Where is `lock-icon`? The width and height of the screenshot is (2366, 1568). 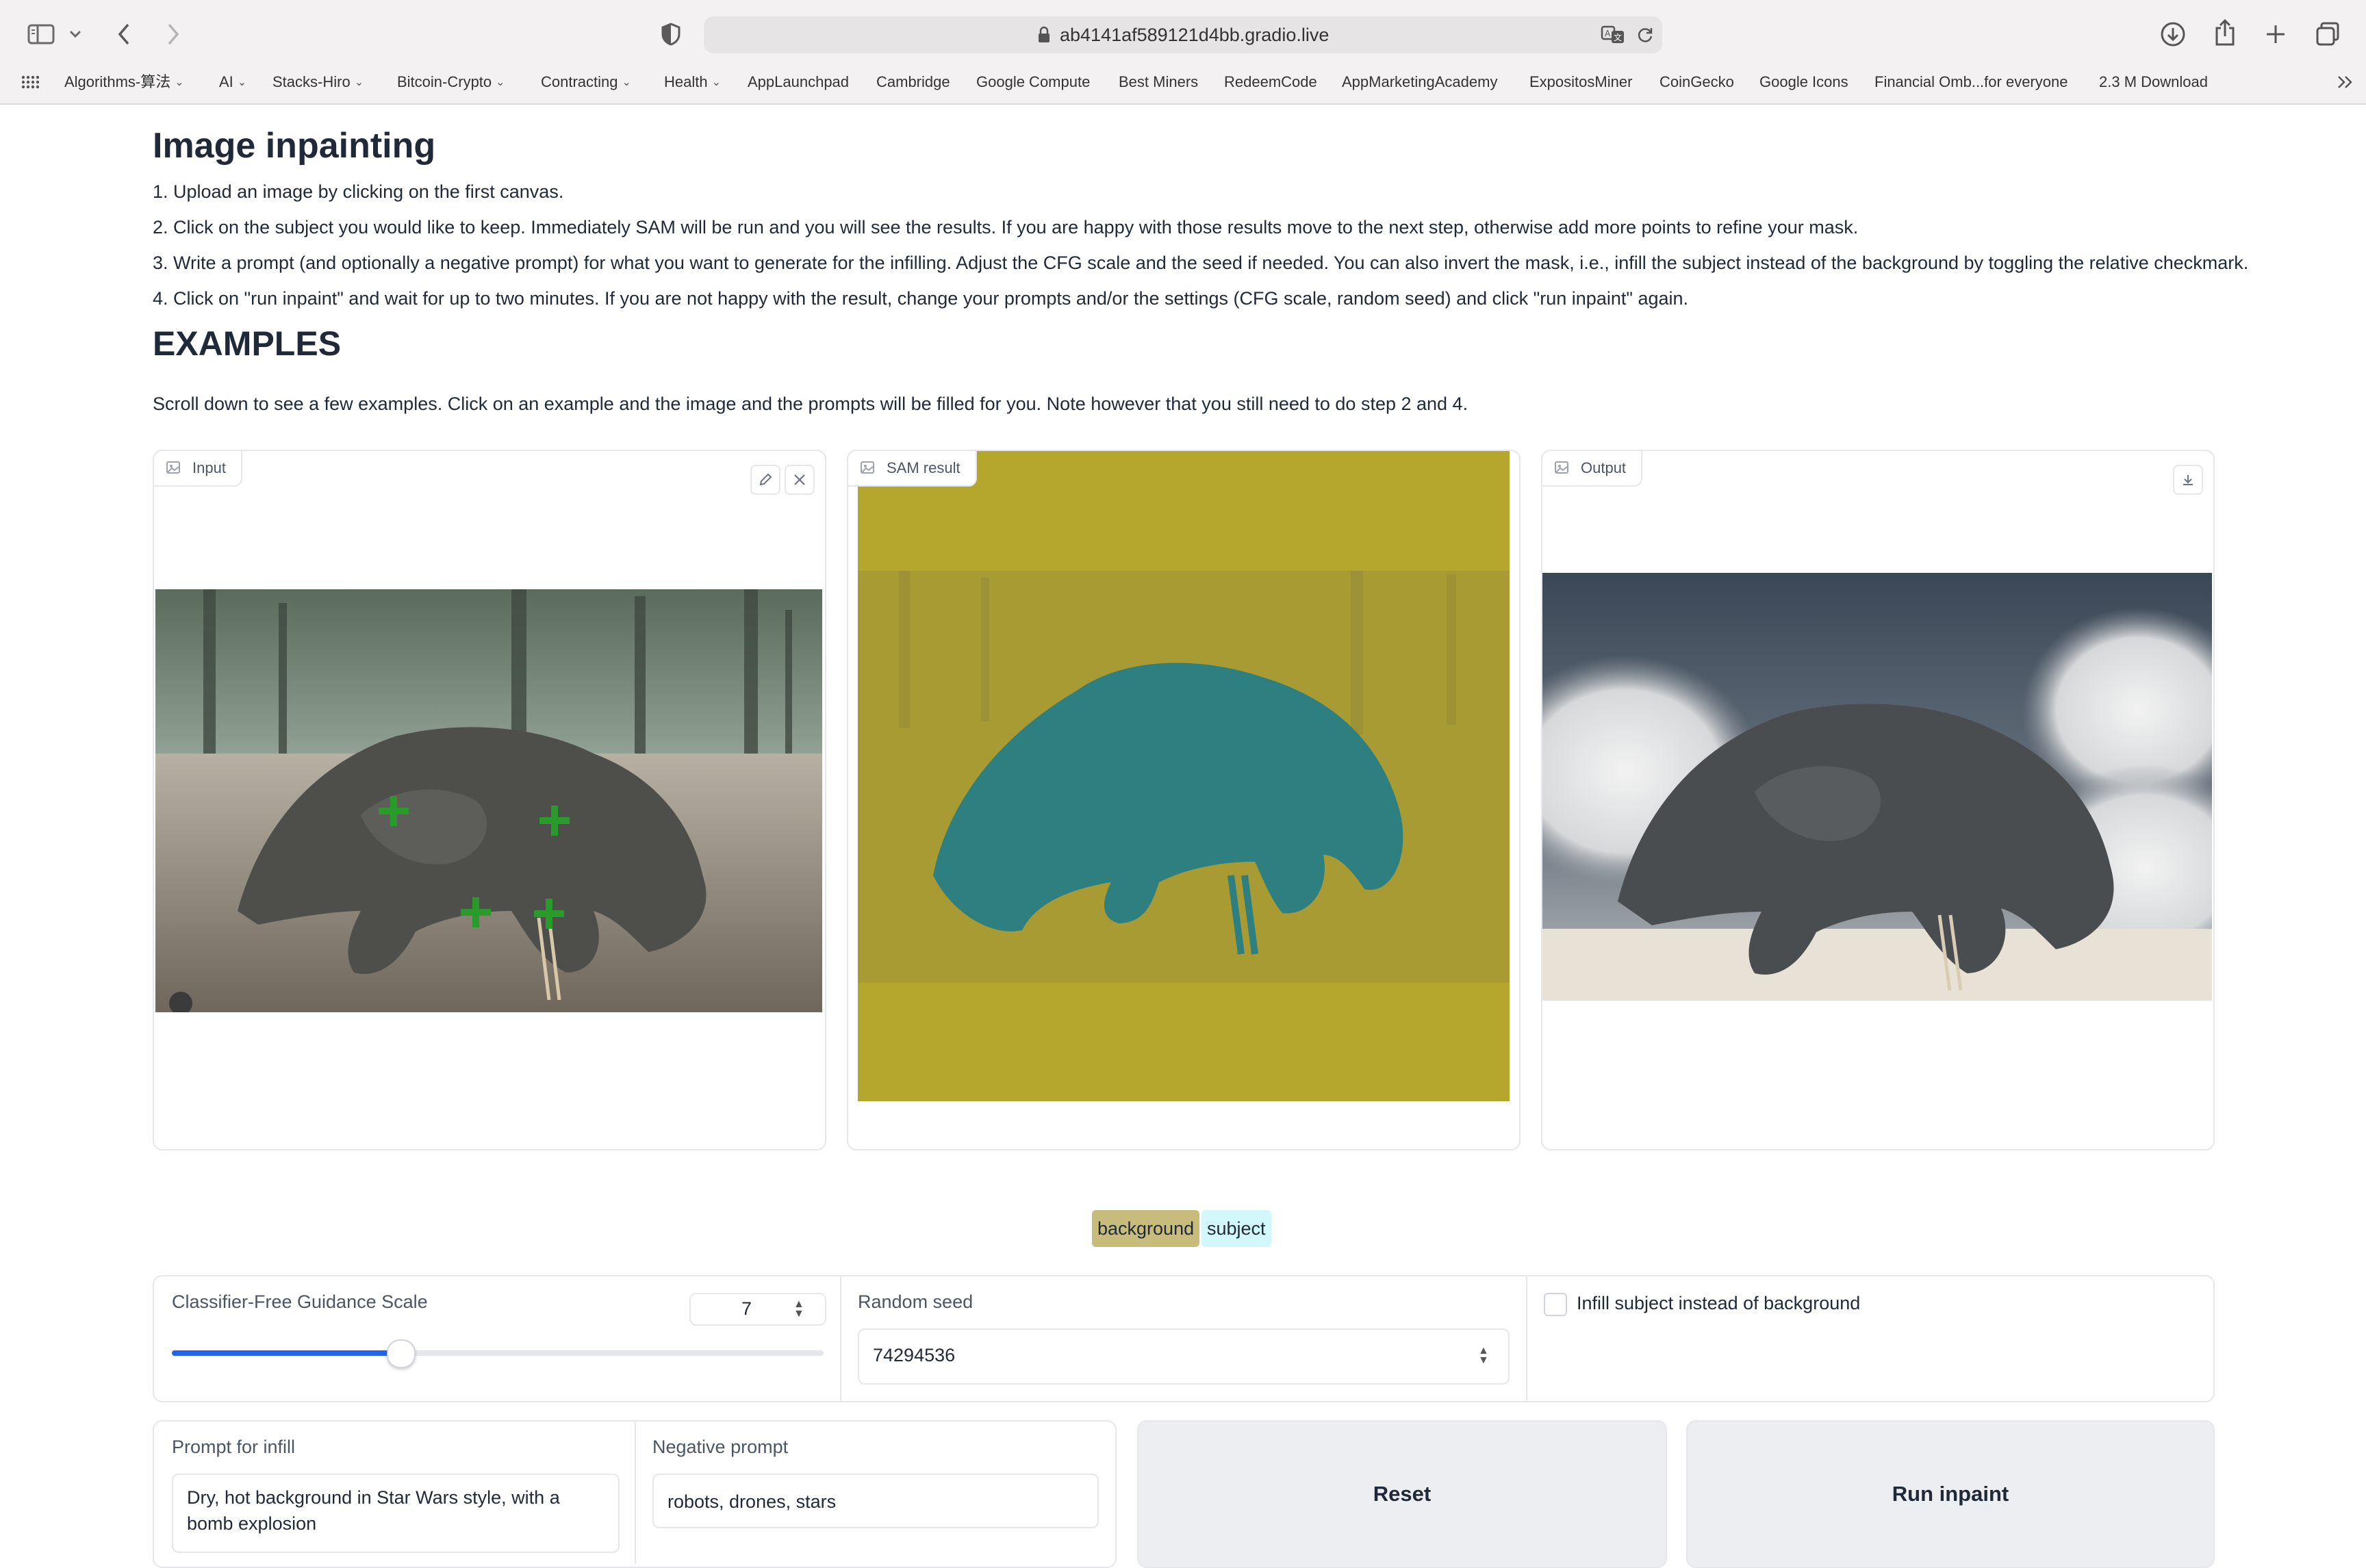
lock-icon is located at coordinates (1044, 36).